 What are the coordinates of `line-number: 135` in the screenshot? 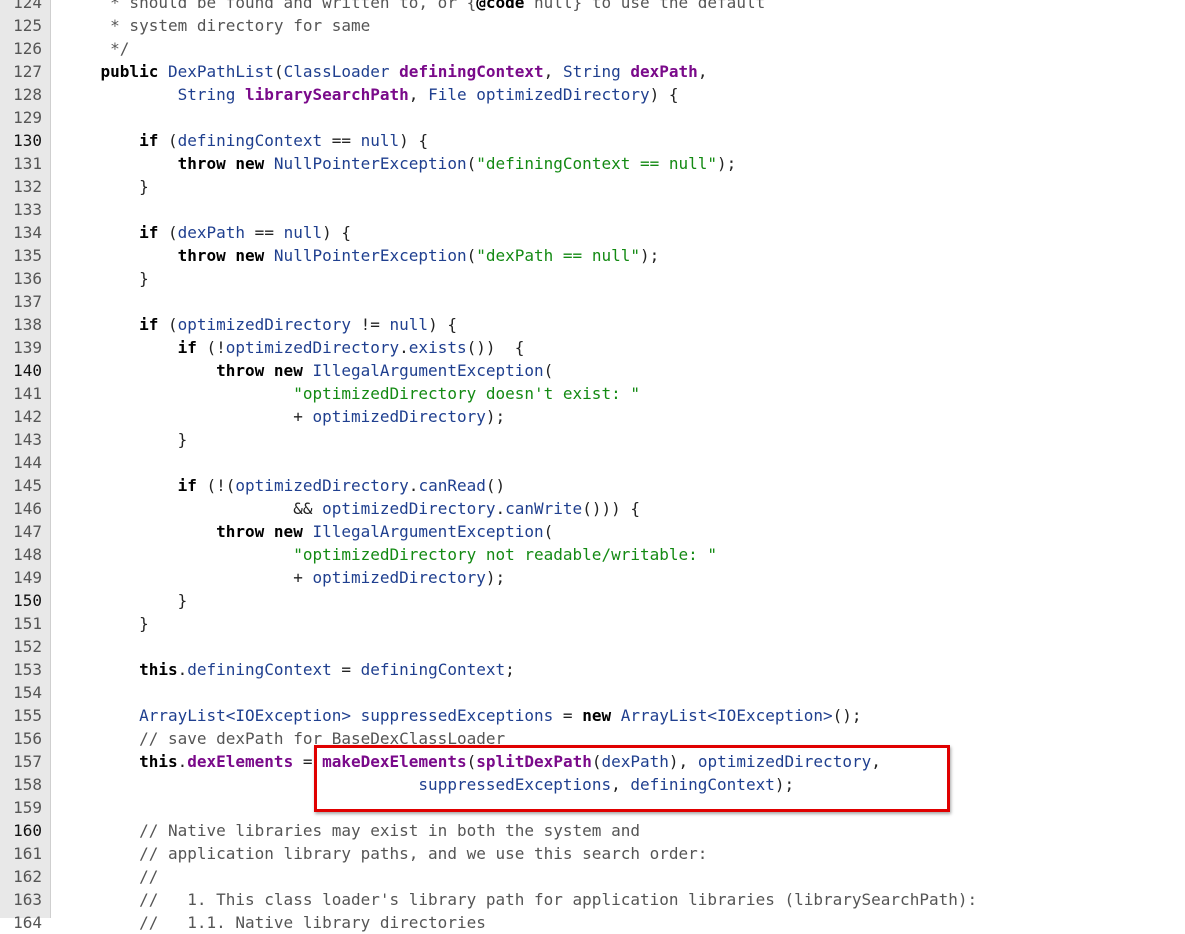 It's located at (27, 255).